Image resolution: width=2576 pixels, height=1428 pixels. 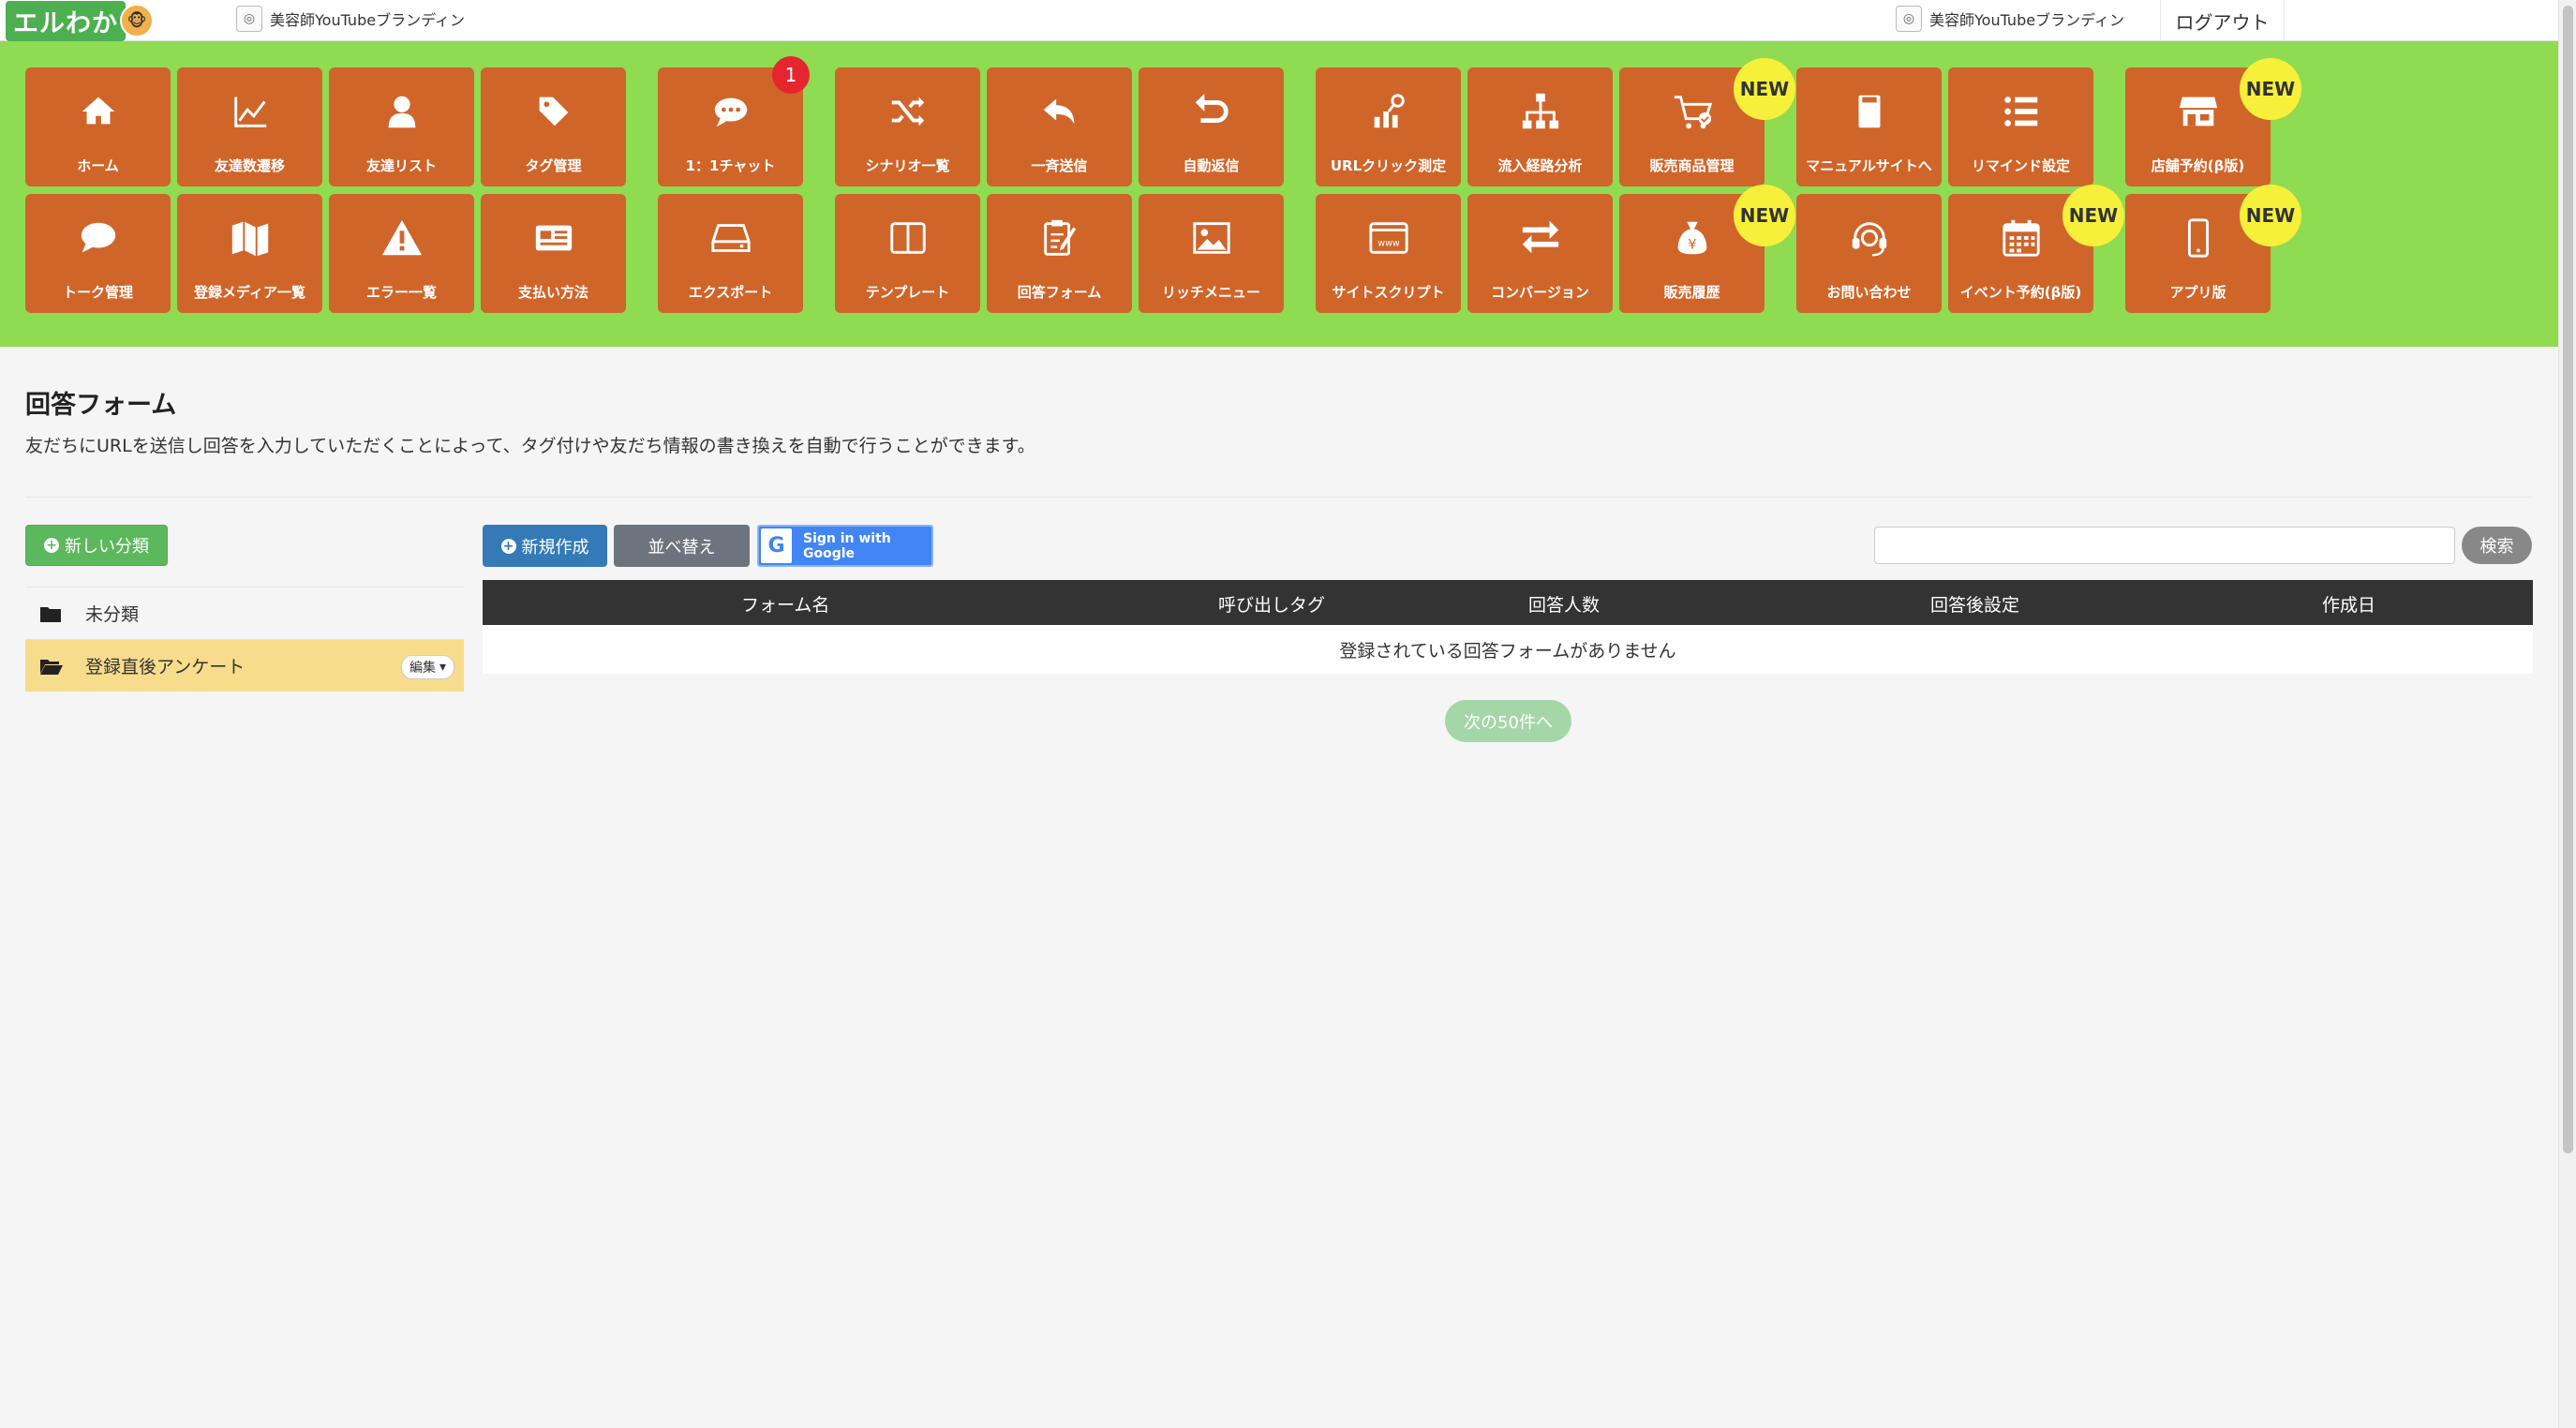 I want to click on menu-tile-23: www サイトスクリプト, so click(x=1388, y=253).